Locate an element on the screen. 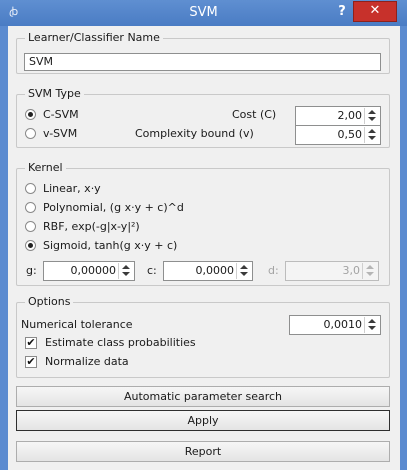  estimate-probabilities-checkbox: ✔ is located at coordinates (31, 343).